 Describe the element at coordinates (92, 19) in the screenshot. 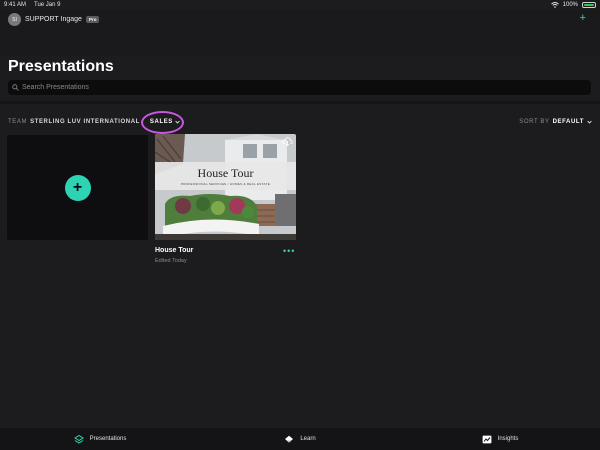

I see `plan-badge: Pro` at that location.